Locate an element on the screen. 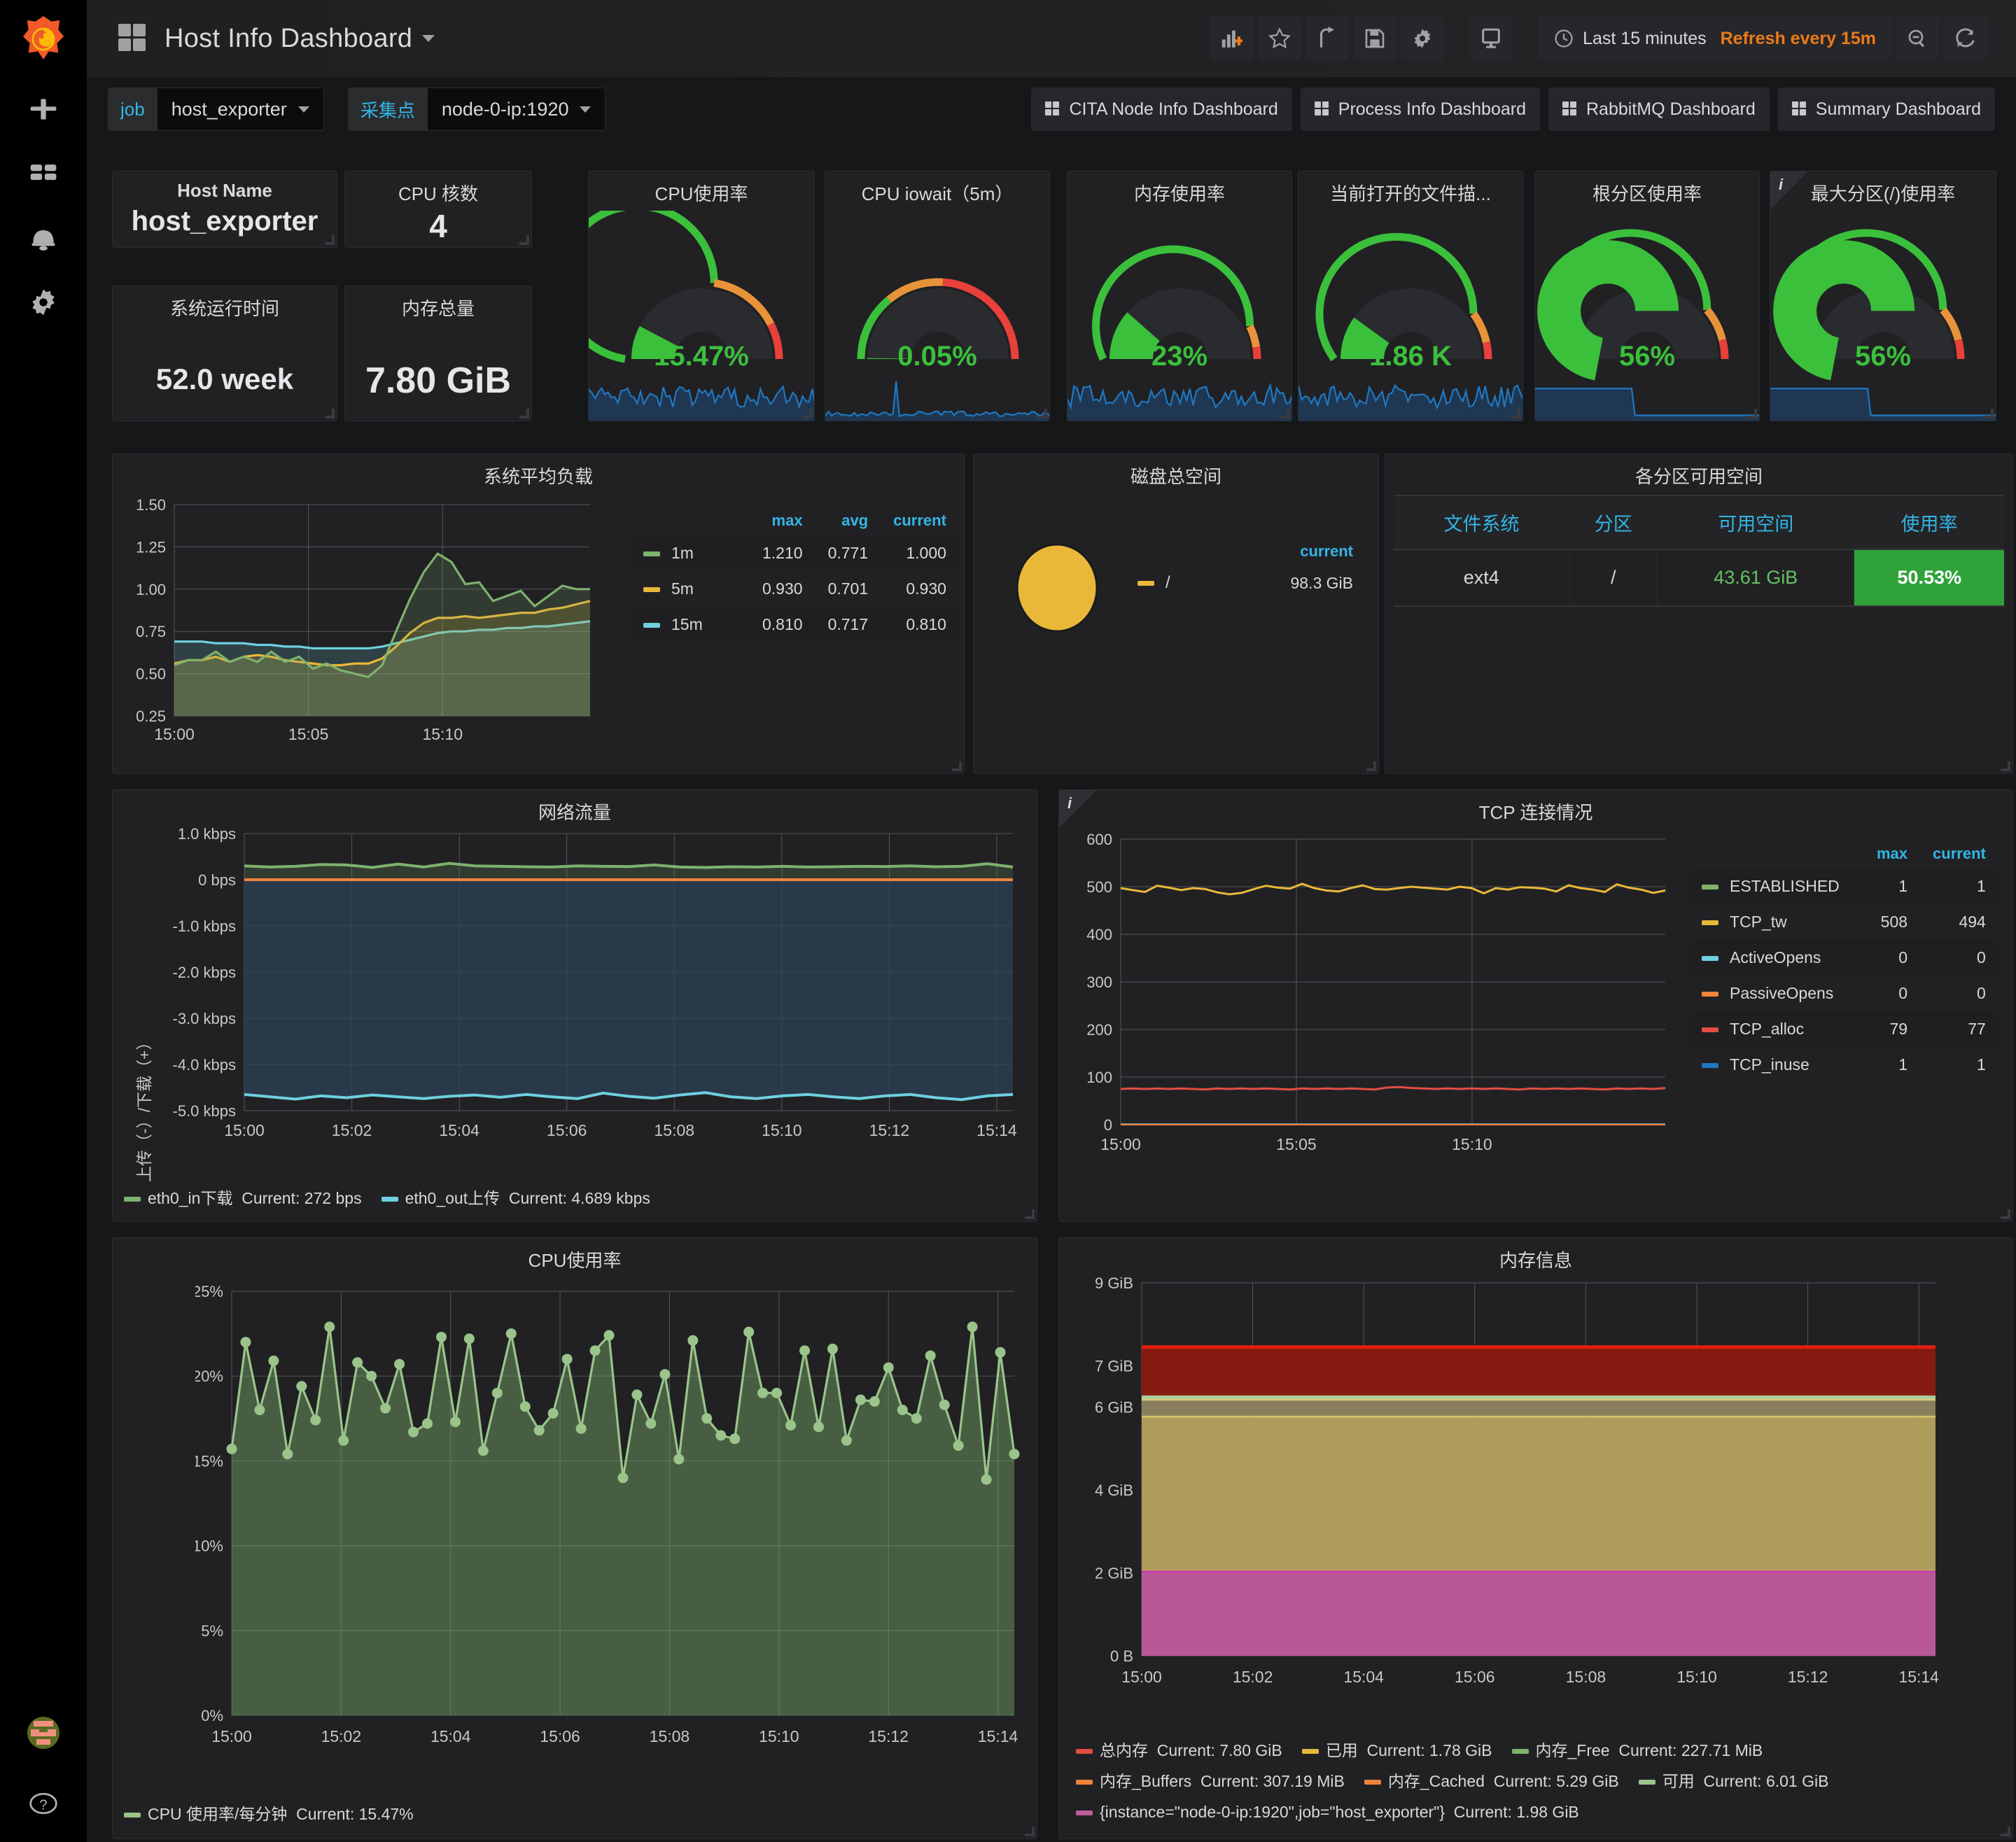  dashboard-link-rabbitmq: RabbitMQ Dashboard is located at coordinates (1659, 109).